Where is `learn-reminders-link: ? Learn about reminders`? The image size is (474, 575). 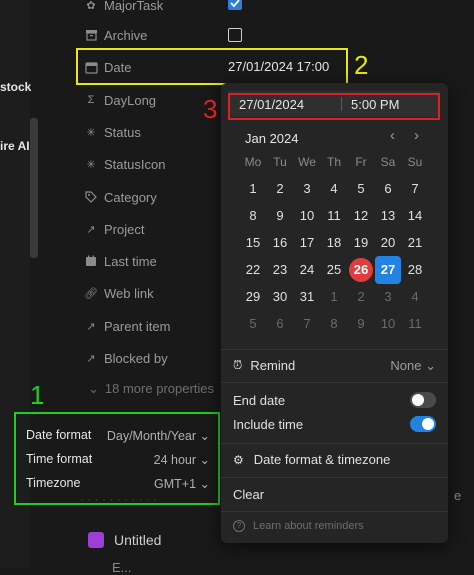
learn-reminders-link: ? Learn about reminders is located at coordinates (298, 526).